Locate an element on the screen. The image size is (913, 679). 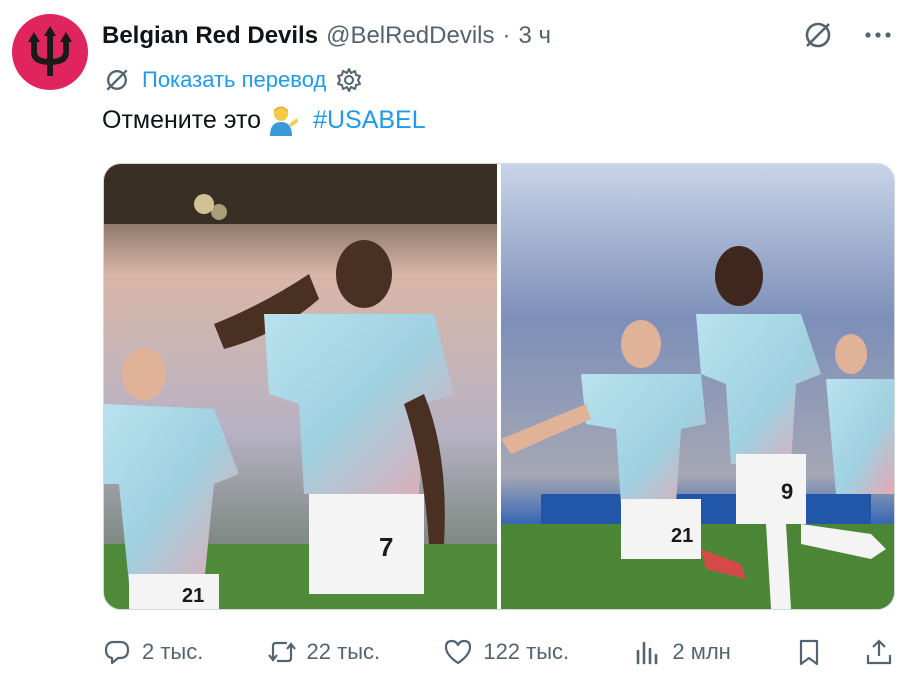
avatar is located at coordinates (50, 52).